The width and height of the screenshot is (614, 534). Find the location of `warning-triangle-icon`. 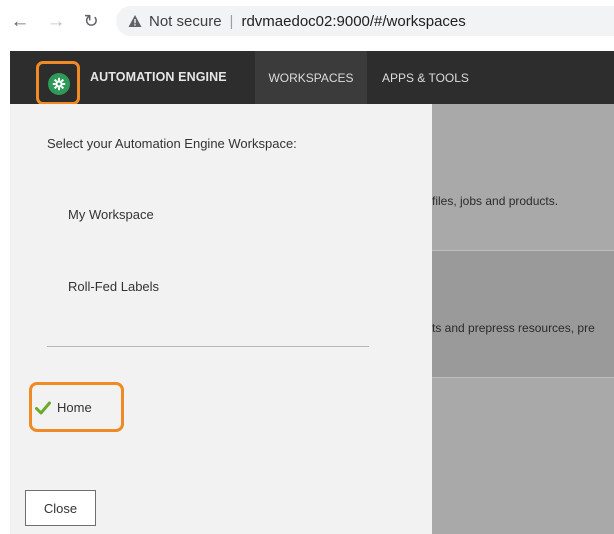

warning-triangle-icon is located at coordinates (135, 21).